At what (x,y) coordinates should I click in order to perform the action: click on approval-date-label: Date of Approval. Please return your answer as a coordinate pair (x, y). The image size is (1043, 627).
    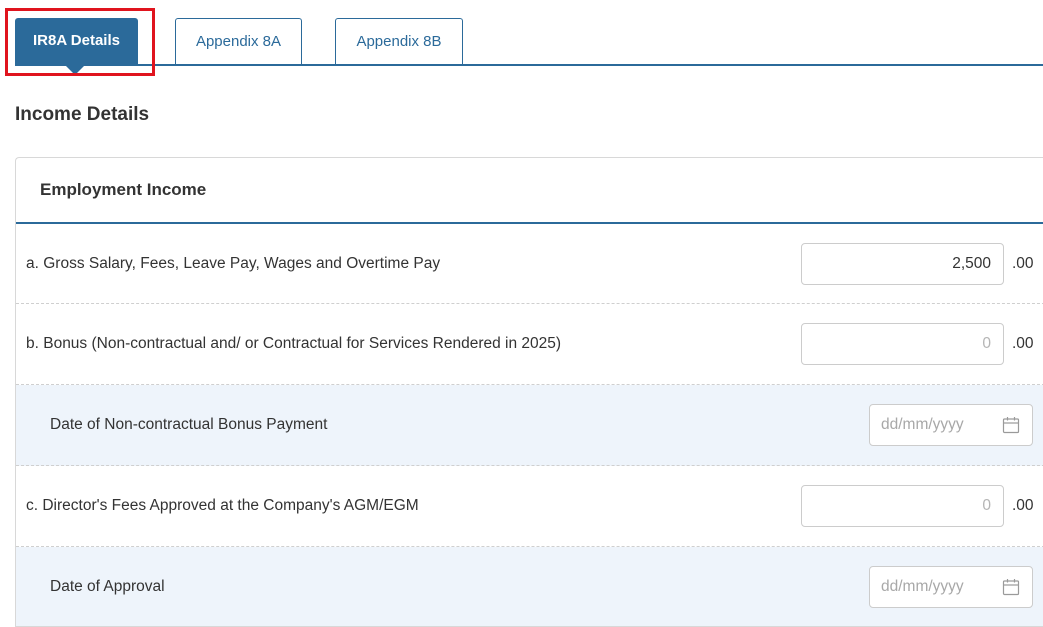
    Looking at the image, I should click on (107, 586).